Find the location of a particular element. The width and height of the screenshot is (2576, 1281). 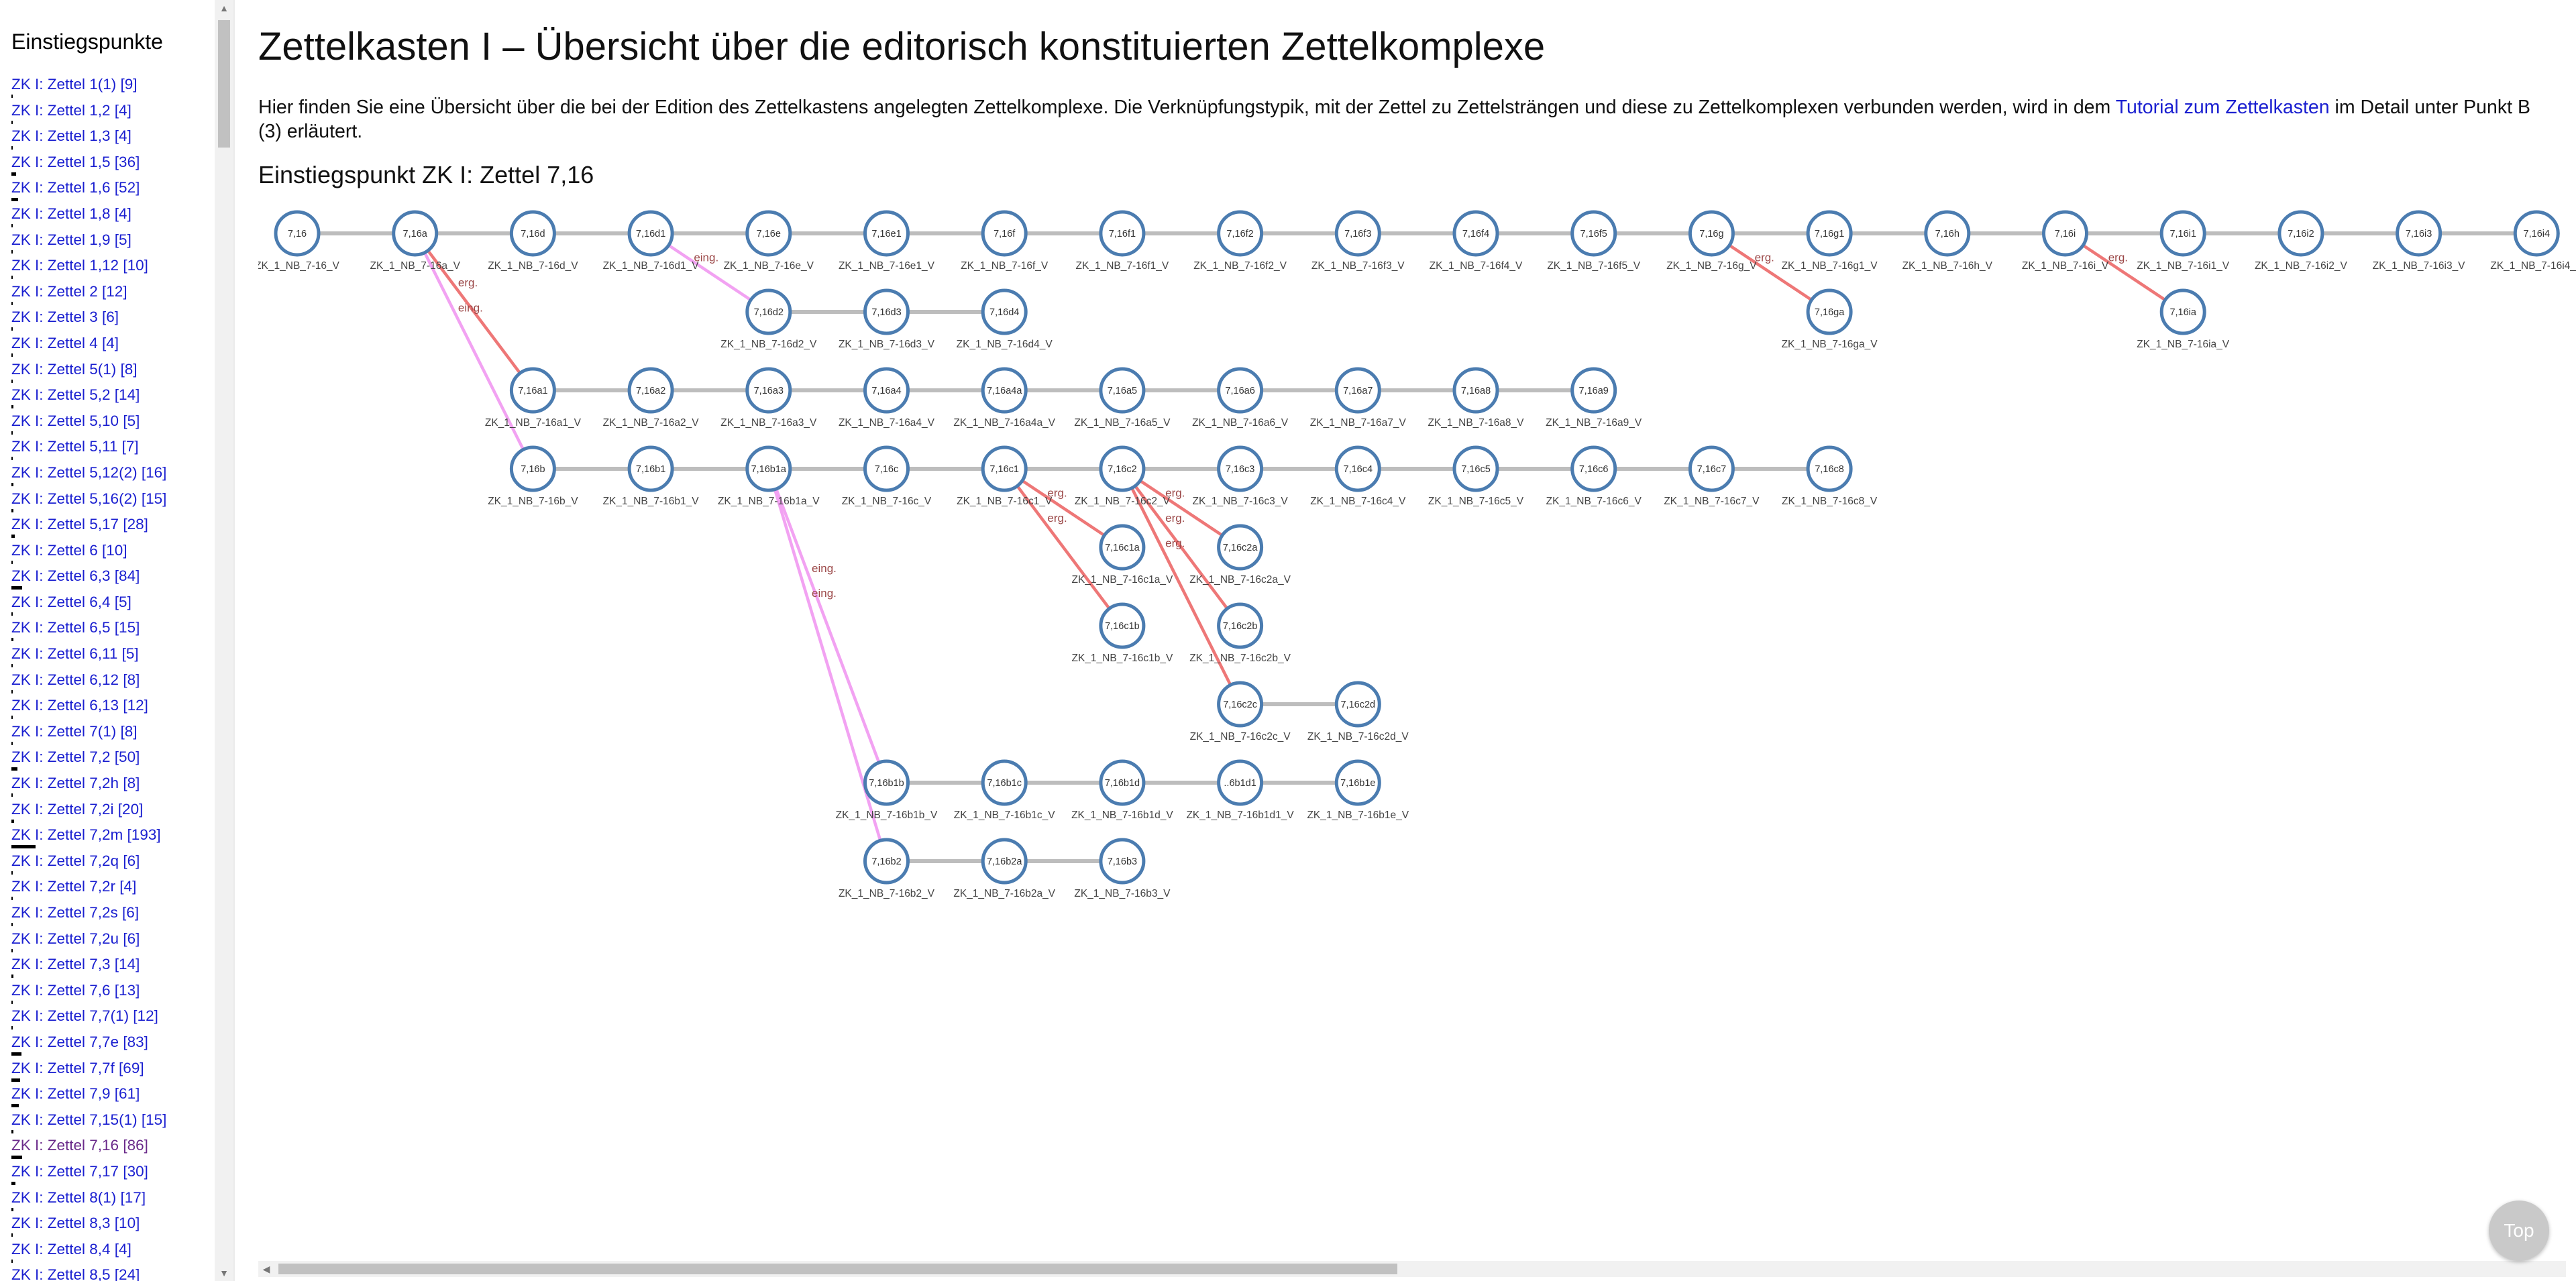

sidebar-item-link: ZK I: Zettel 5,16(2) [15] is located at coordinates (88, 498).